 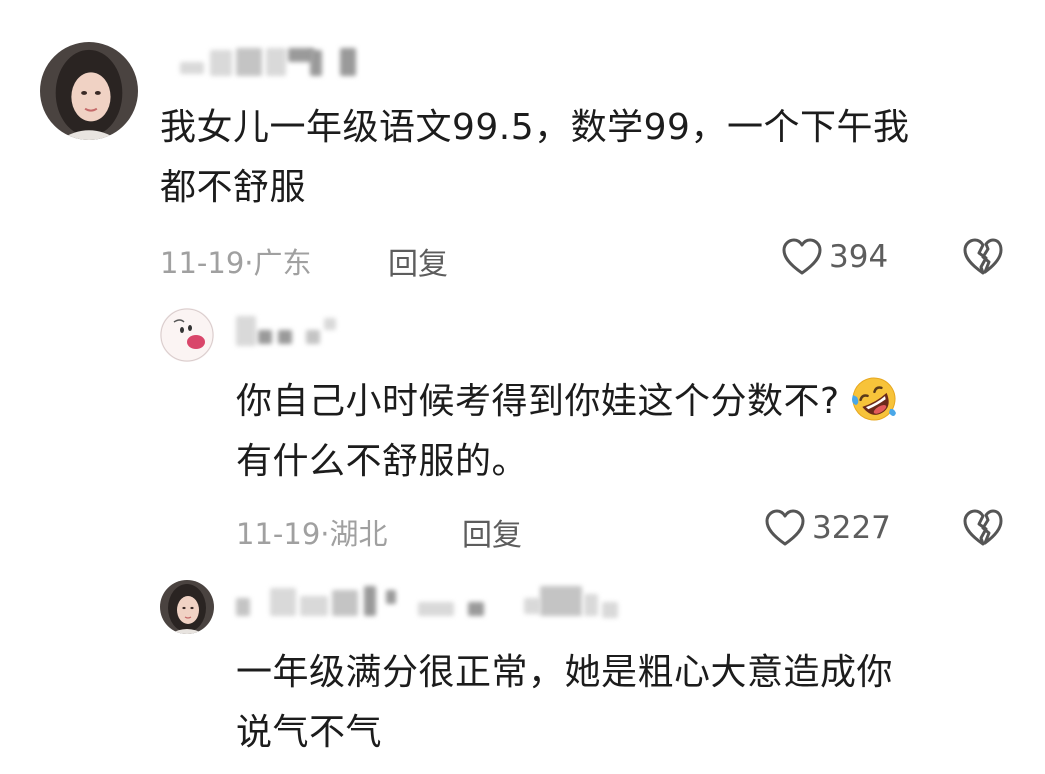 What do you see at coordinates (309, 732) in the screenshot?
I see `comment-text-line: 说气不气` at bounding box center [309, 732].